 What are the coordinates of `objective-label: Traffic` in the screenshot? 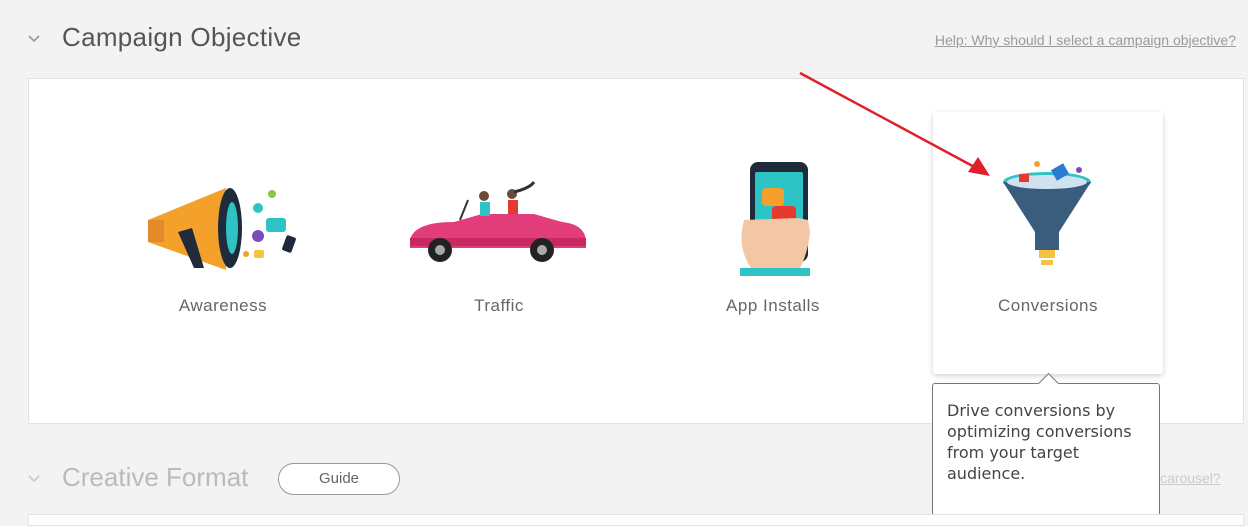 It's located at (499, 305).